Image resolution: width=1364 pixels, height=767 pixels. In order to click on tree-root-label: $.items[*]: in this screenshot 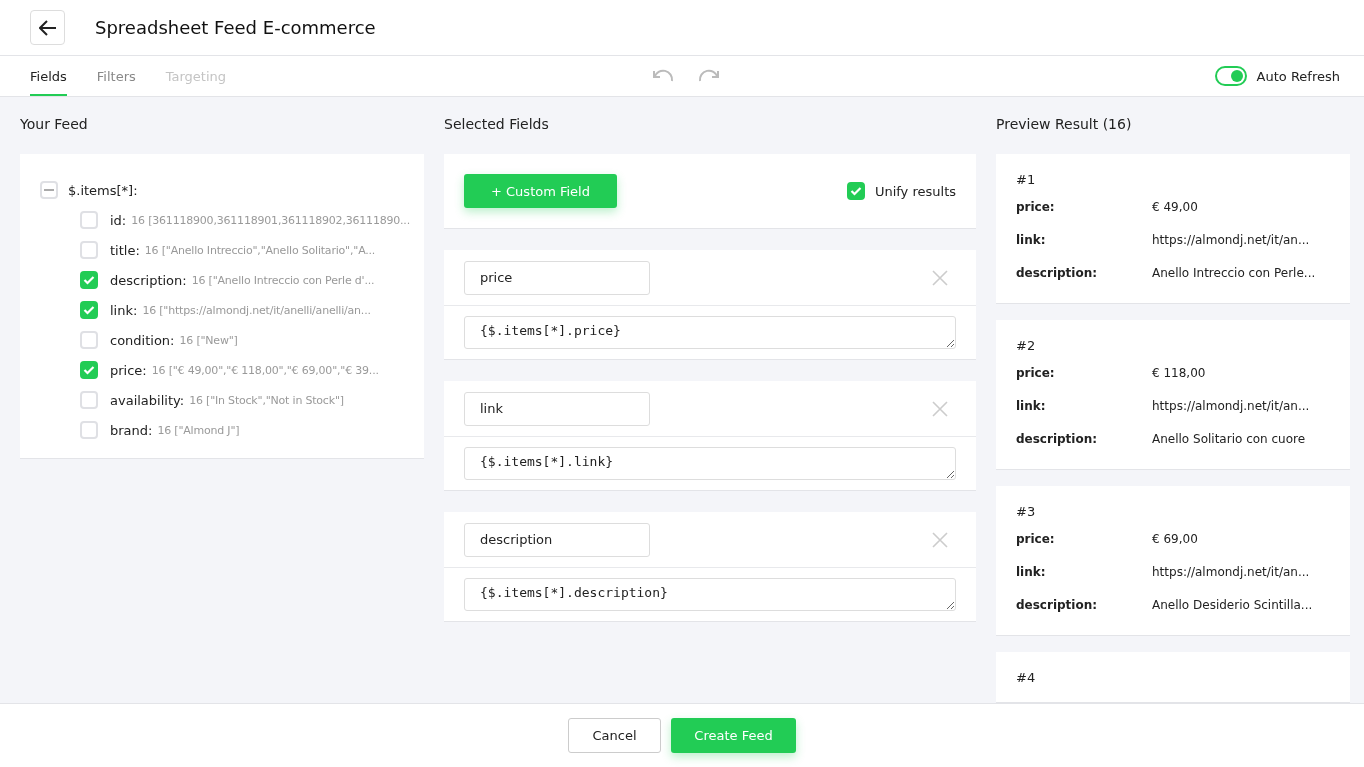, I will do `click(103, 190)`.